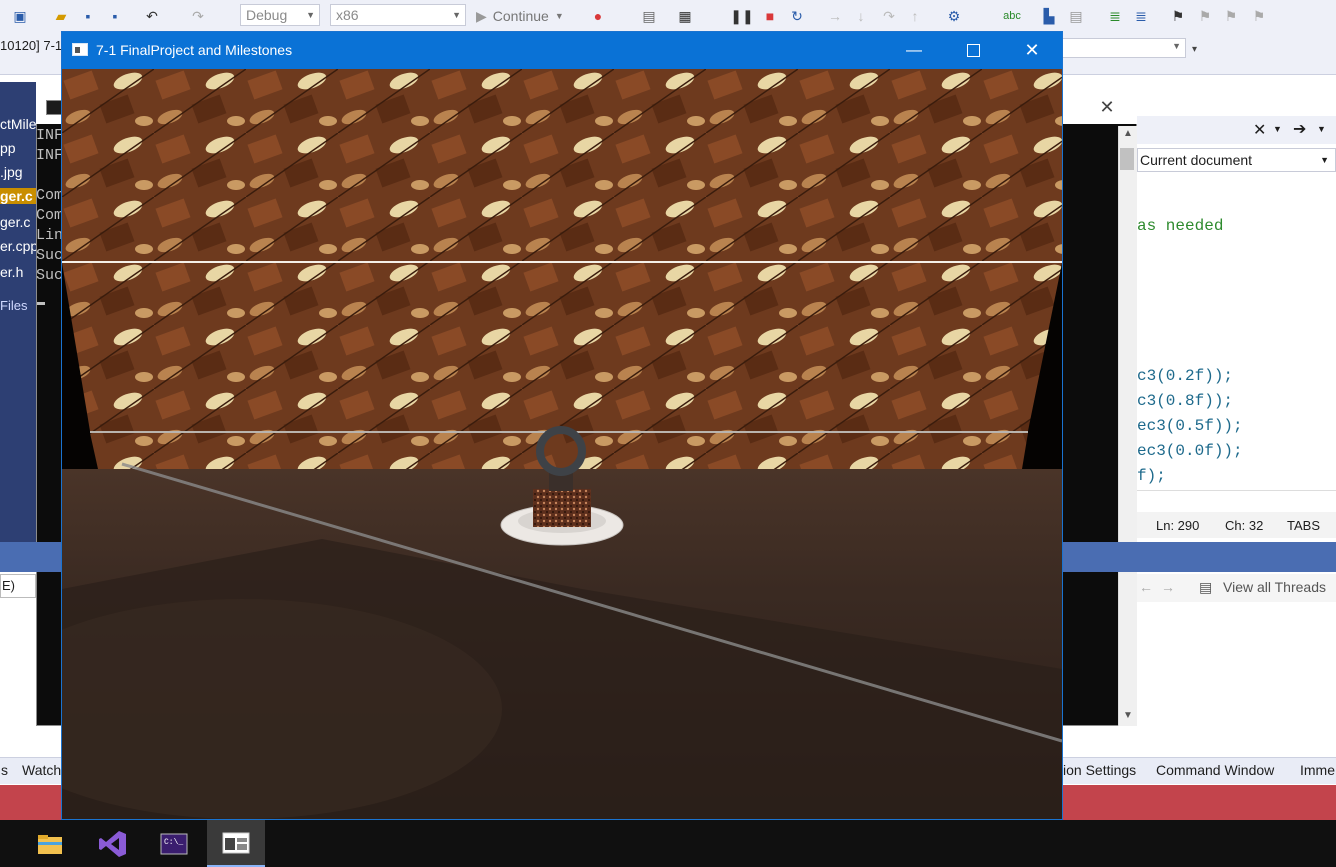  I want to click on threads-toolbar: ← → ▤ View all Threads, so click(1236, 588).